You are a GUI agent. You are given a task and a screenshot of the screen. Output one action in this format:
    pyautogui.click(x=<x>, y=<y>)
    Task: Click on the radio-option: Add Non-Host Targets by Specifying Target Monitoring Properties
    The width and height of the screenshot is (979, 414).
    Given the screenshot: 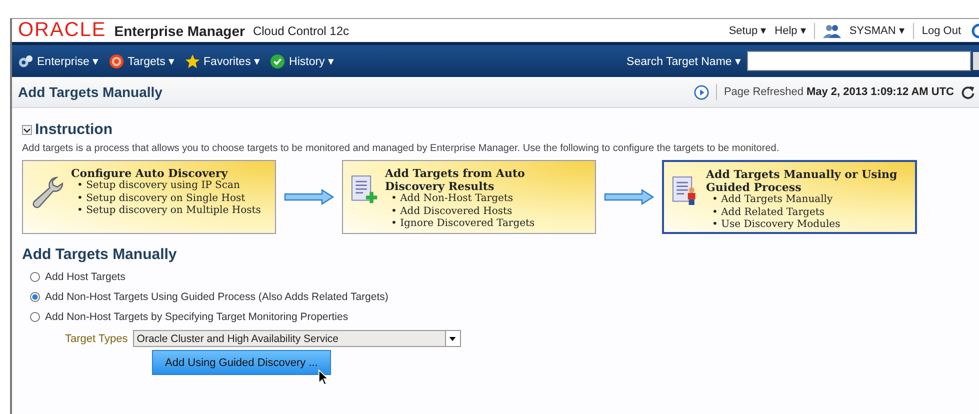 What is the action you would take?
    pyautogui.click(x=496, y=317)
    